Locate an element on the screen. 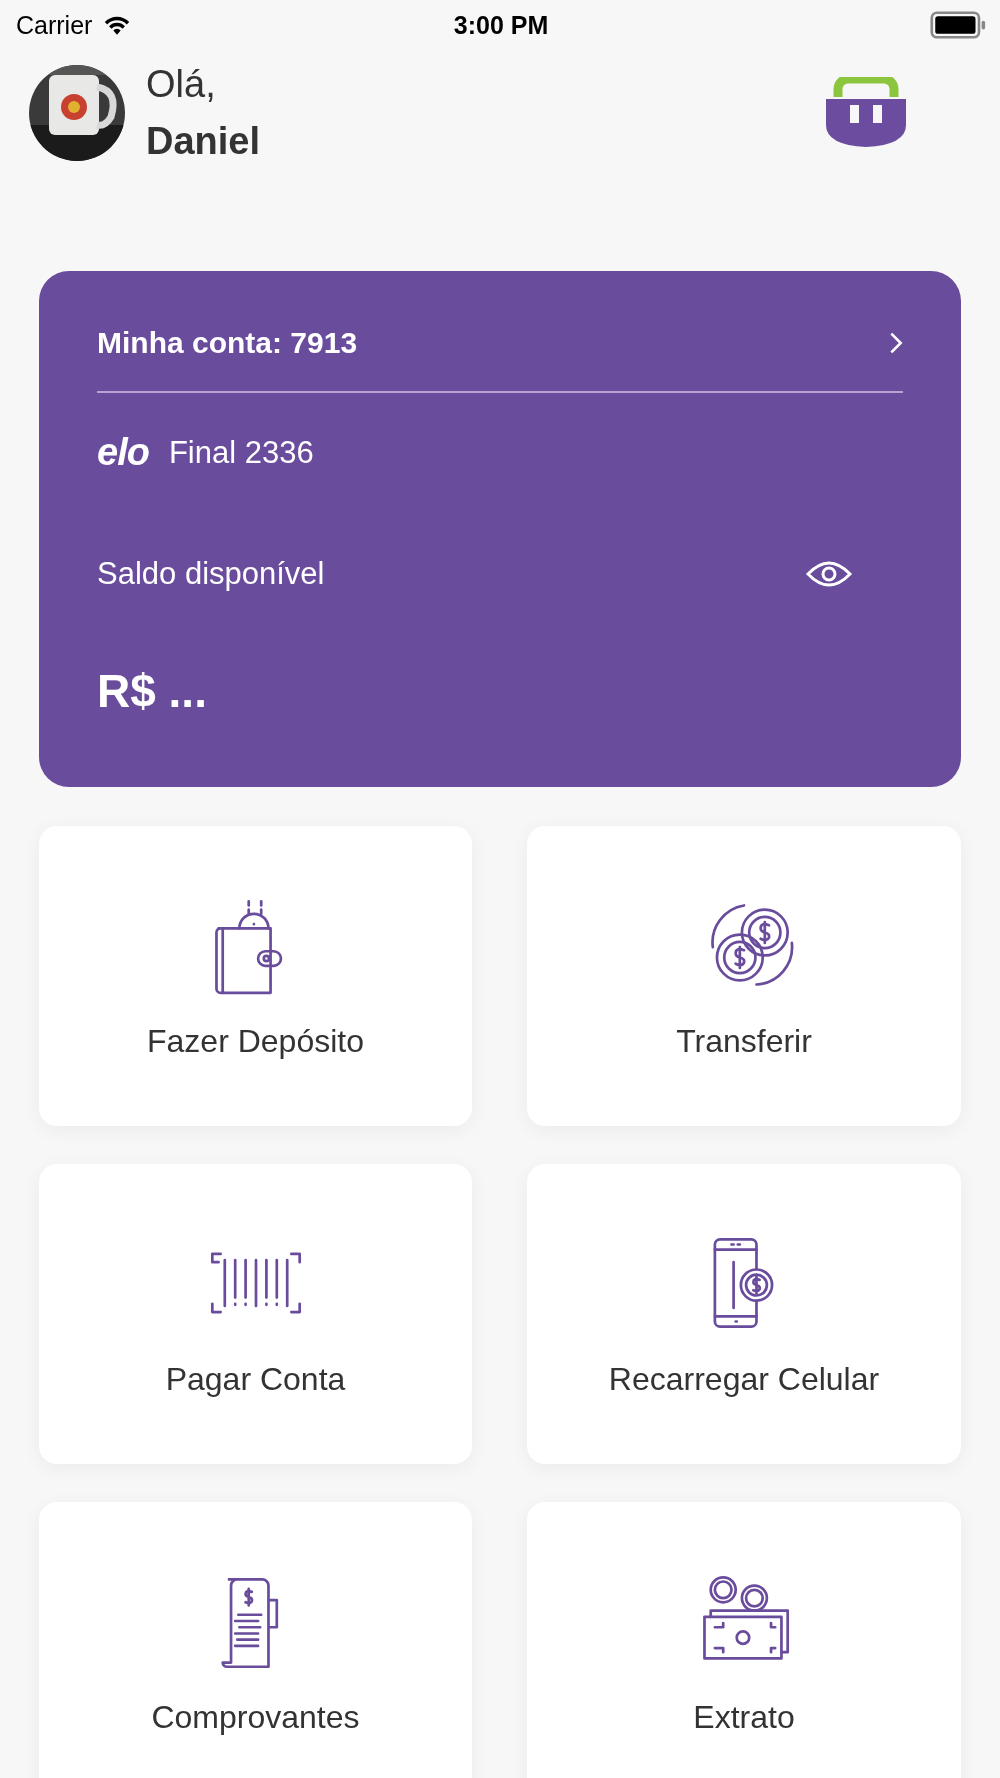  carrier-label: Carrier is located at coordinates (54, 25).